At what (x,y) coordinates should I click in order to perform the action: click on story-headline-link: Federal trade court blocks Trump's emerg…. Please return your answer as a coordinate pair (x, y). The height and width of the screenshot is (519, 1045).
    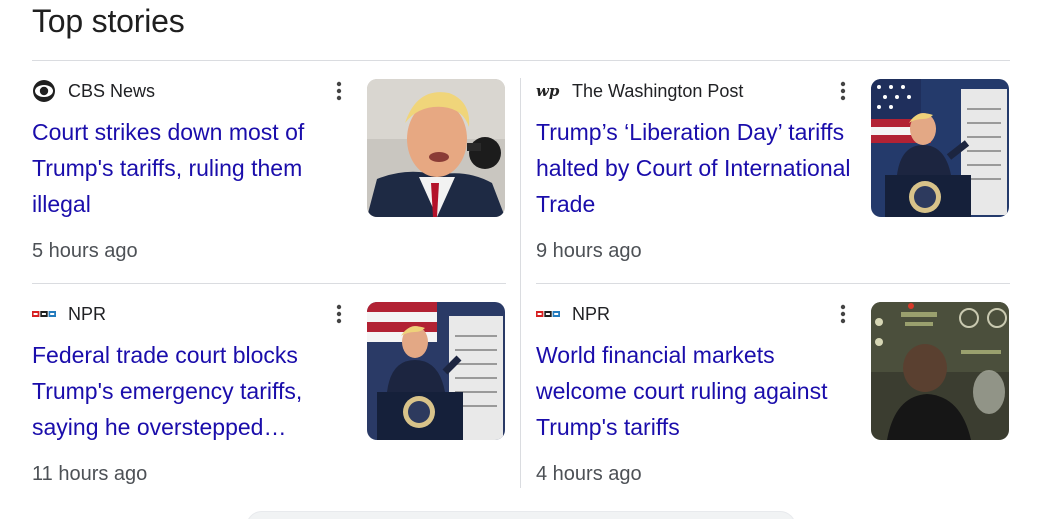
    Looking at the image, I should click on (191, 391).